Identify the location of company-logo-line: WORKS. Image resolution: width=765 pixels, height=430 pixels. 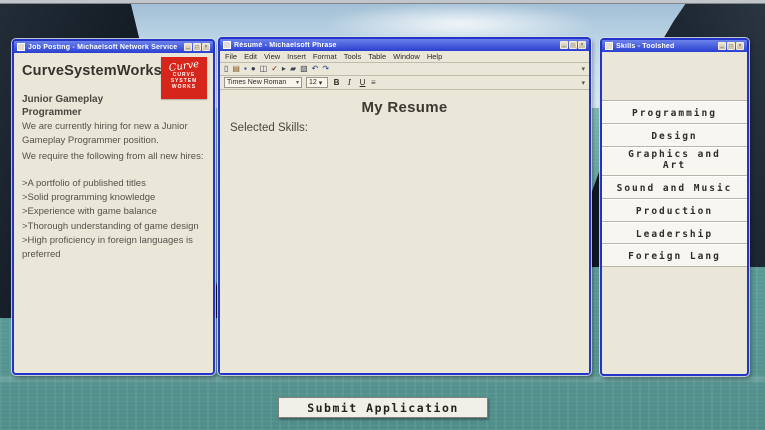
(184, 87).